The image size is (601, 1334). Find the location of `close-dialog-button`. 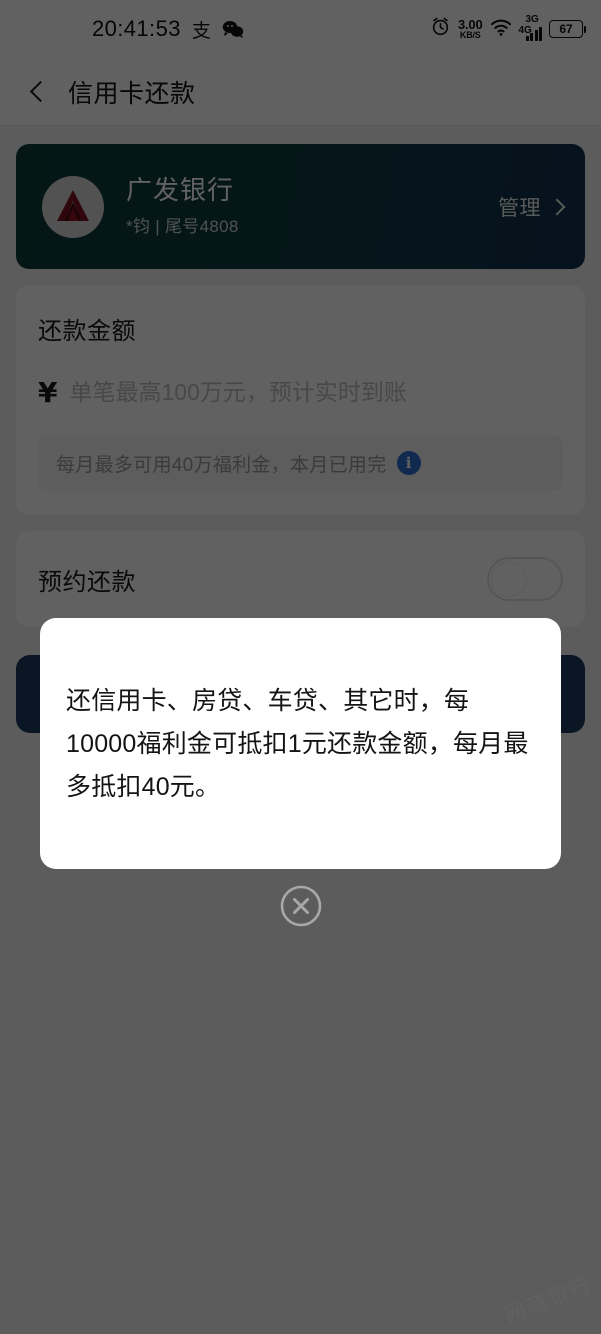

close-dialog-button is located at coordinates (301, 907).